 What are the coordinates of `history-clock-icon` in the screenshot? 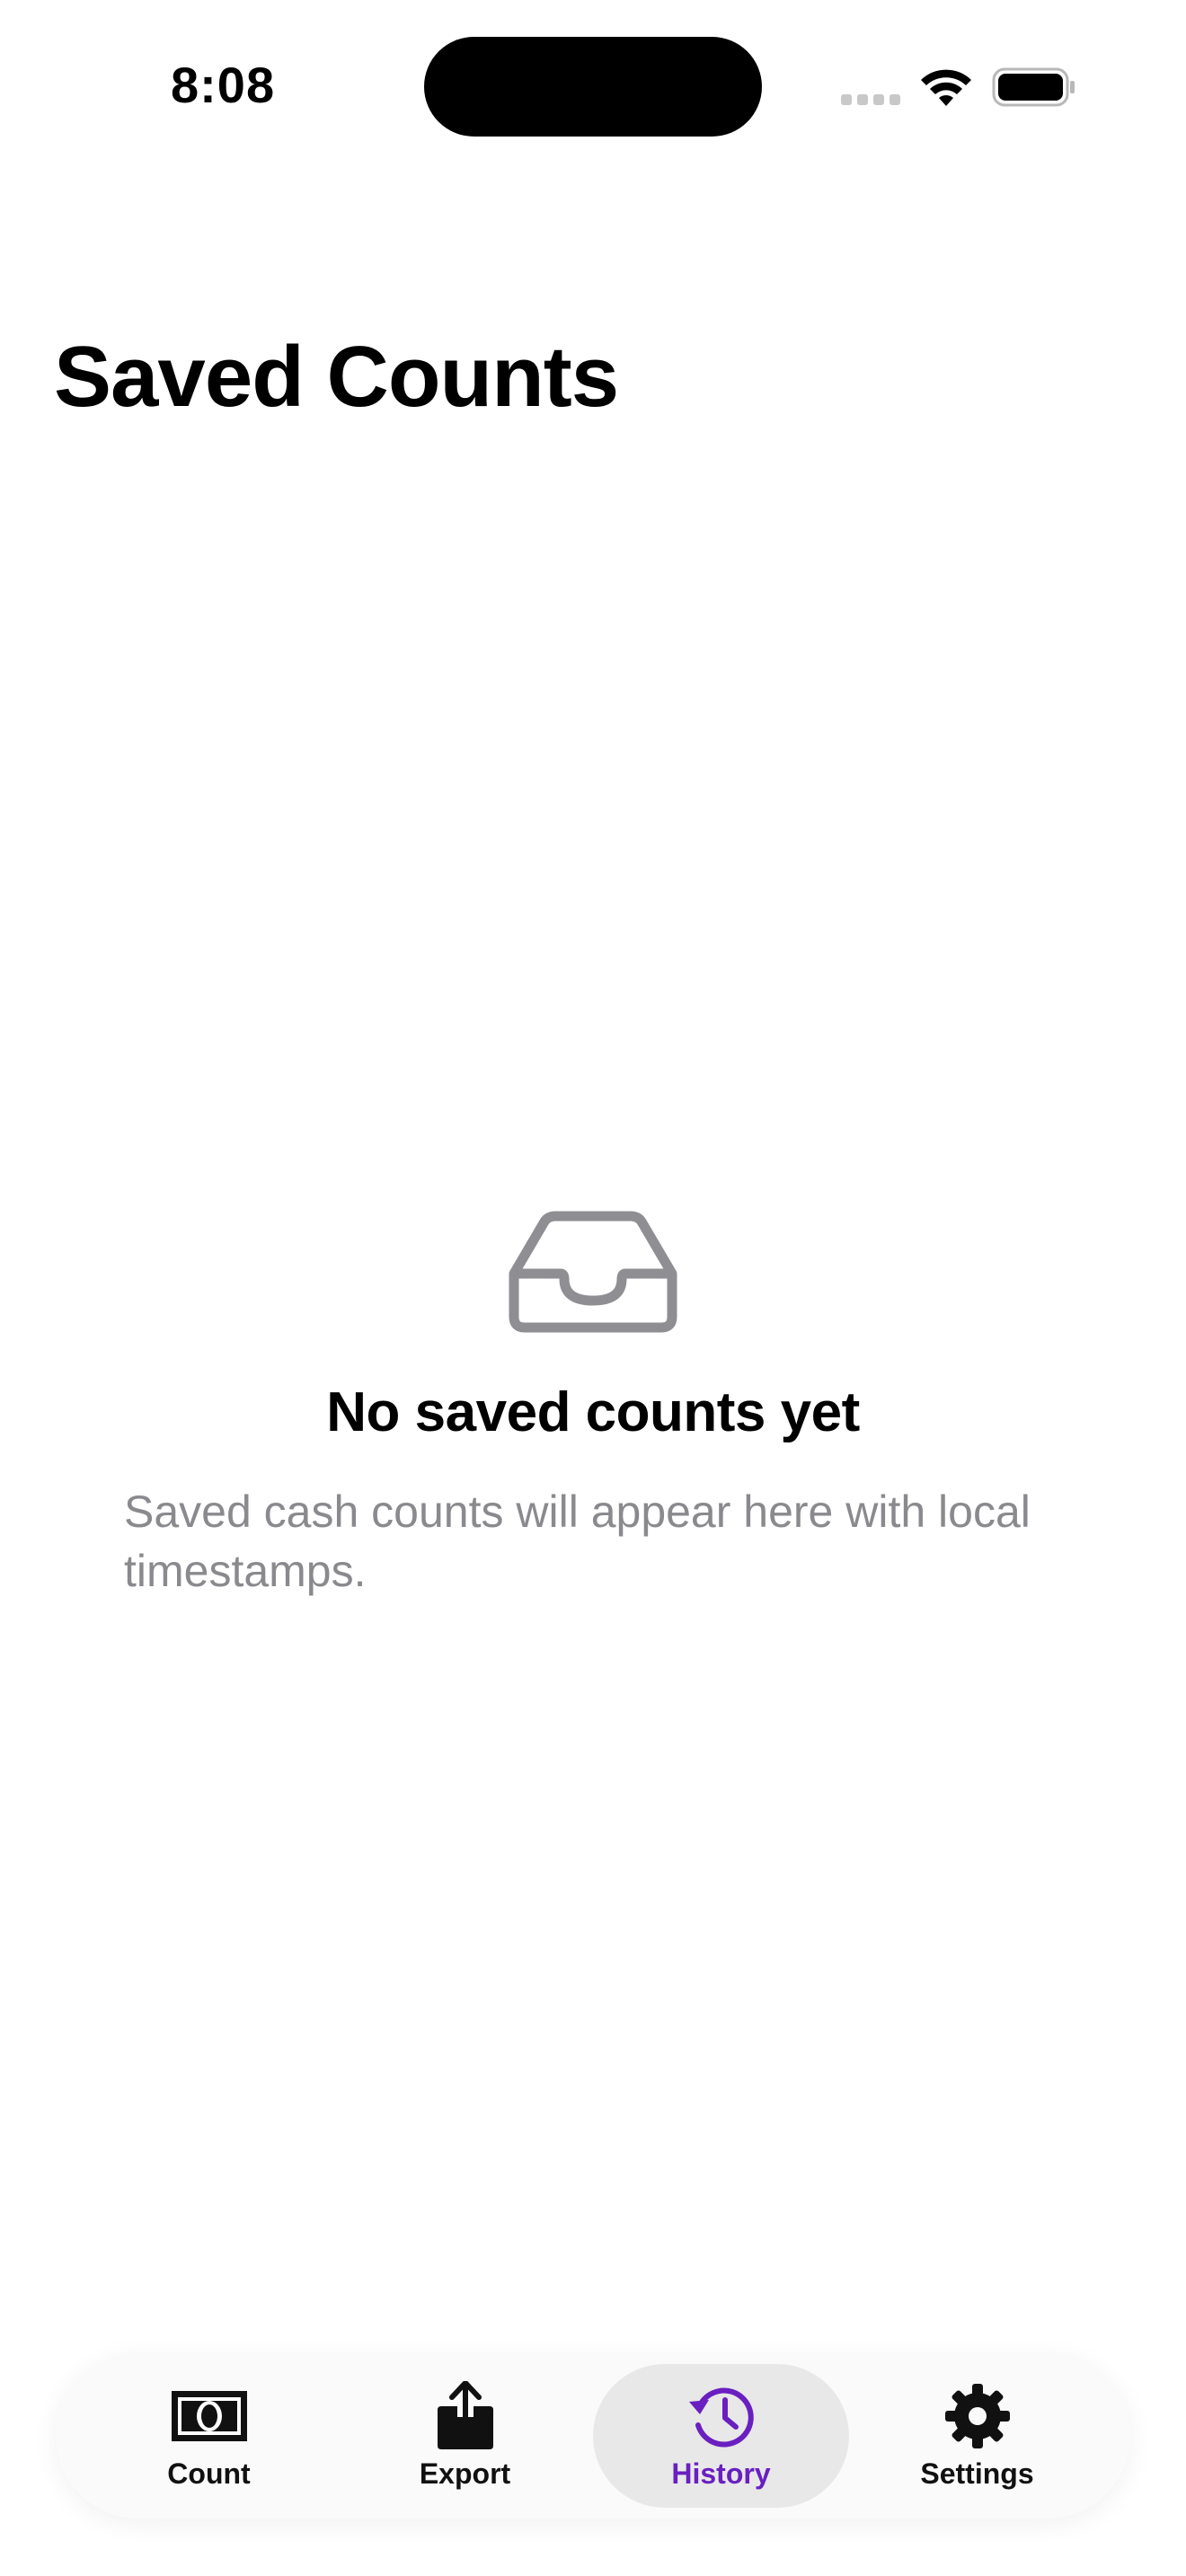 It's located at (721, 2416).